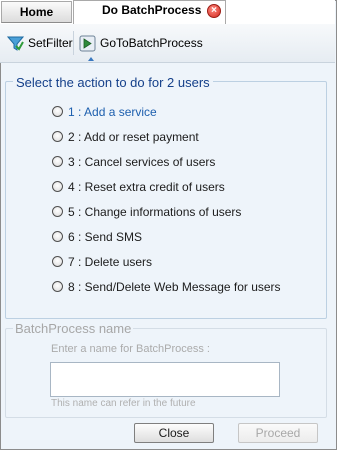 This screenshot has width=337, height=450. Describe the element at coordinates (112, 112) in the screenshot. I see `action-option-label: 1 : Add a service` at that location.